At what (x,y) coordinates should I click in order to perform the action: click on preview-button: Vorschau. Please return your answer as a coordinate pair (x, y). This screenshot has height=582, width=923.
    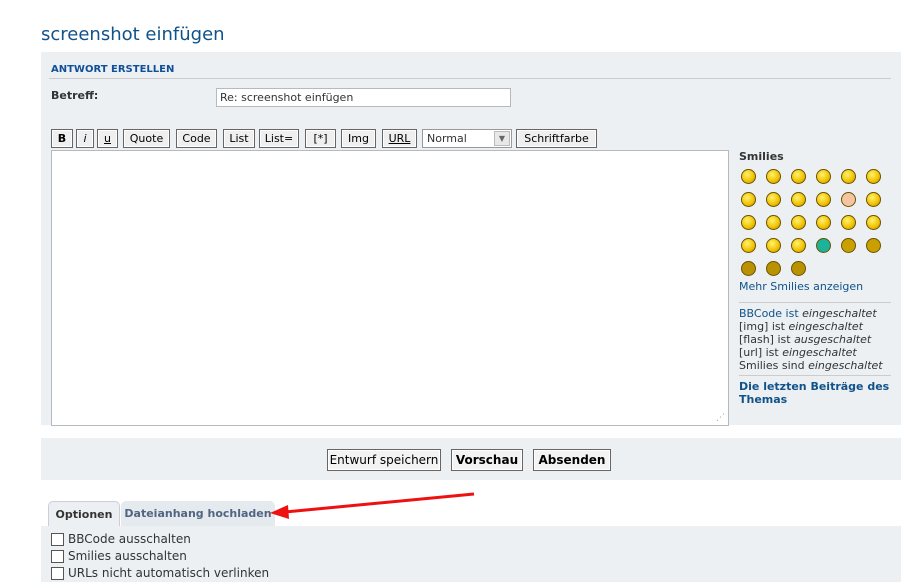
    Looking at the image, I should click on (487, 460).